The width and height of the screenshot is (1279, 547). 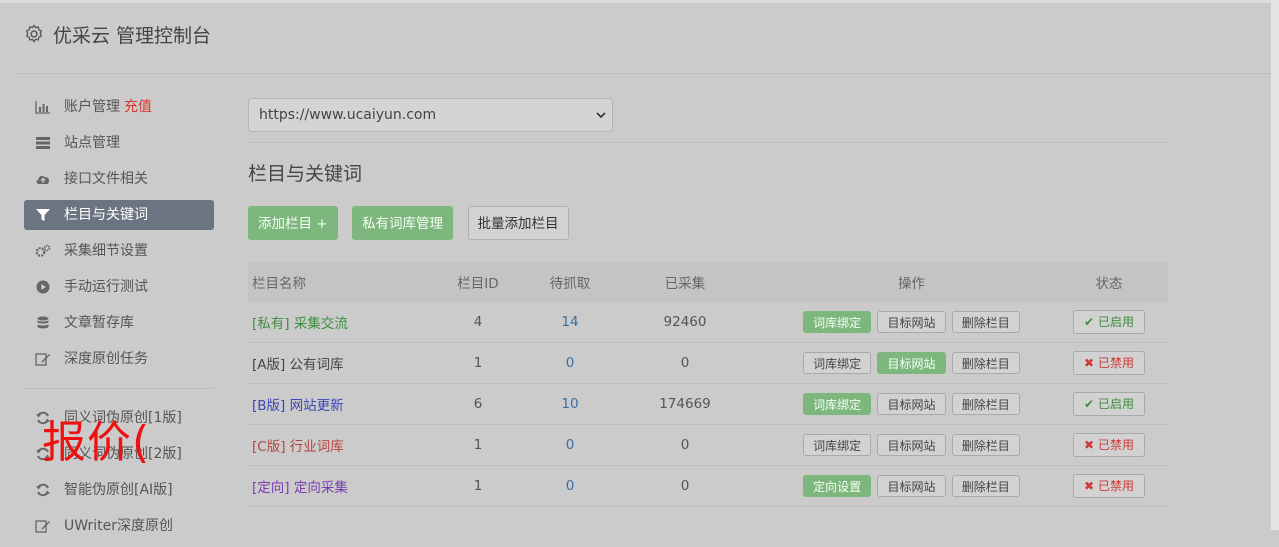 I want to click on table-row: [A版] 公有词库 1 0 0 词库绑定 目标网站 删除栏目 ✖ 已禁用, so click(x=708, y=363).